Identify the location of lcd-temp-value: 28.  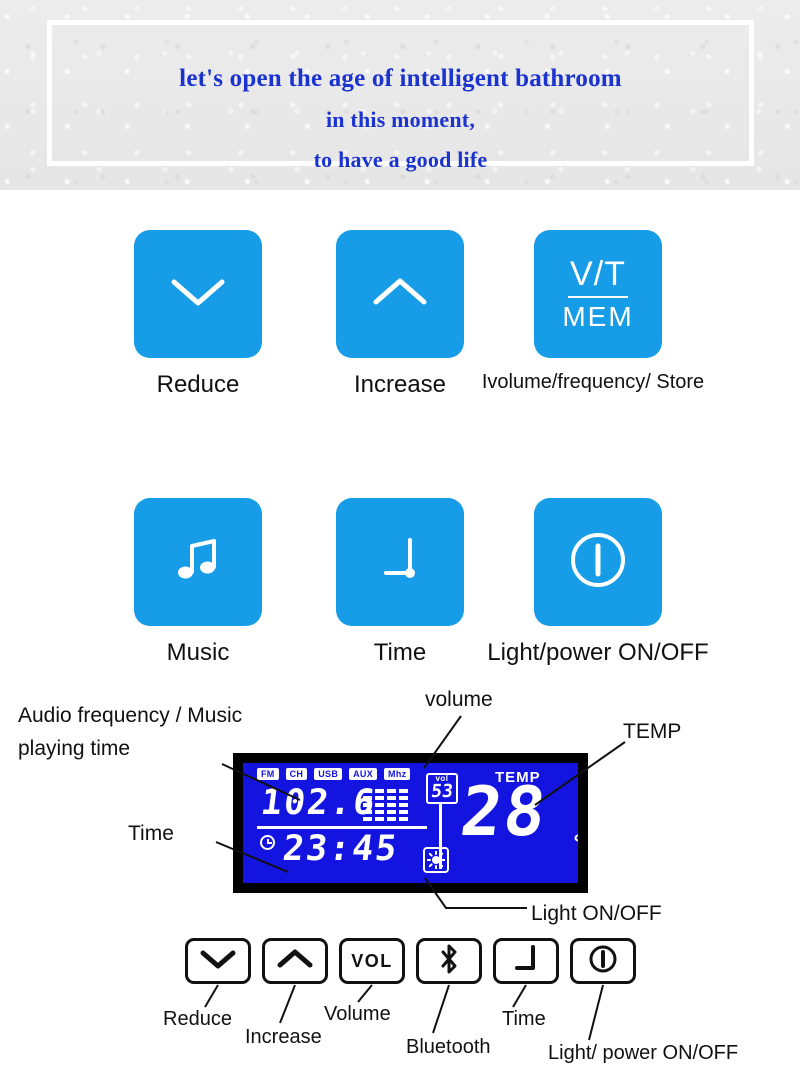
(504, 812).